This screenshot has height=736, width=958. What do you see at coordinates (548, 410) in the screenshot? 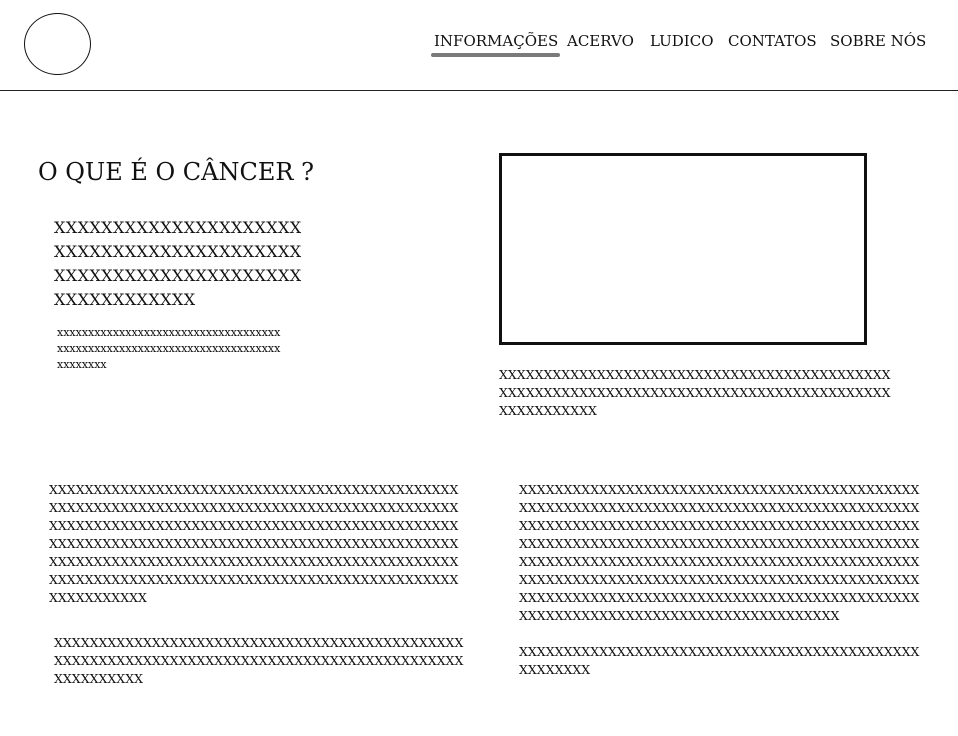
I see `caption-line: XXXXXXXXXXX` at bounding box center [548, 410].